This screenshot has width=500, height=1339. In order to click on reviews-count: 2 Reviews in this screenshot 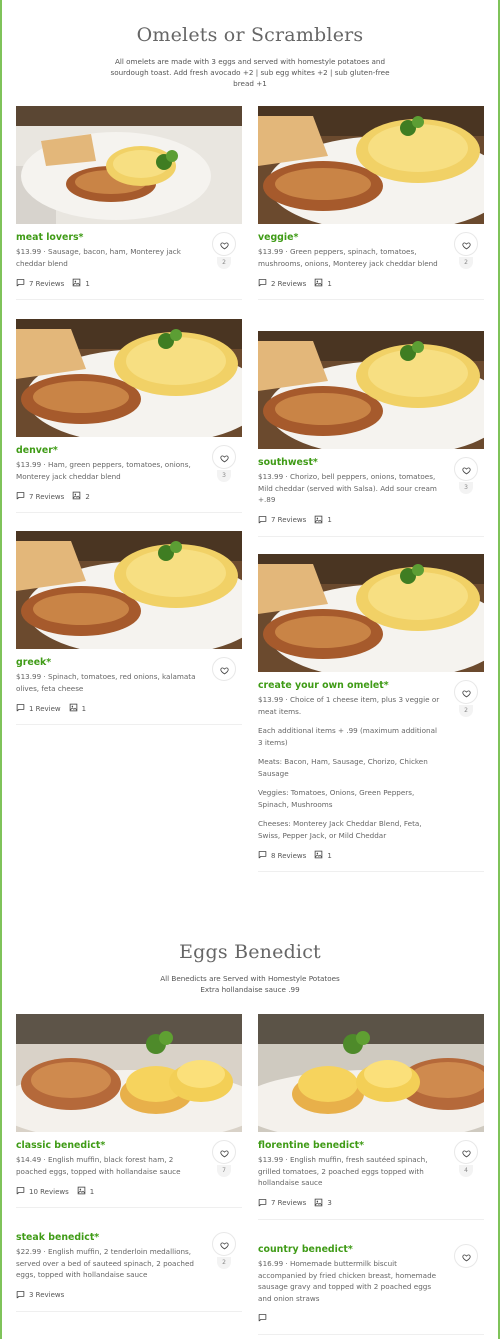, I will do `click(288, 284)`.